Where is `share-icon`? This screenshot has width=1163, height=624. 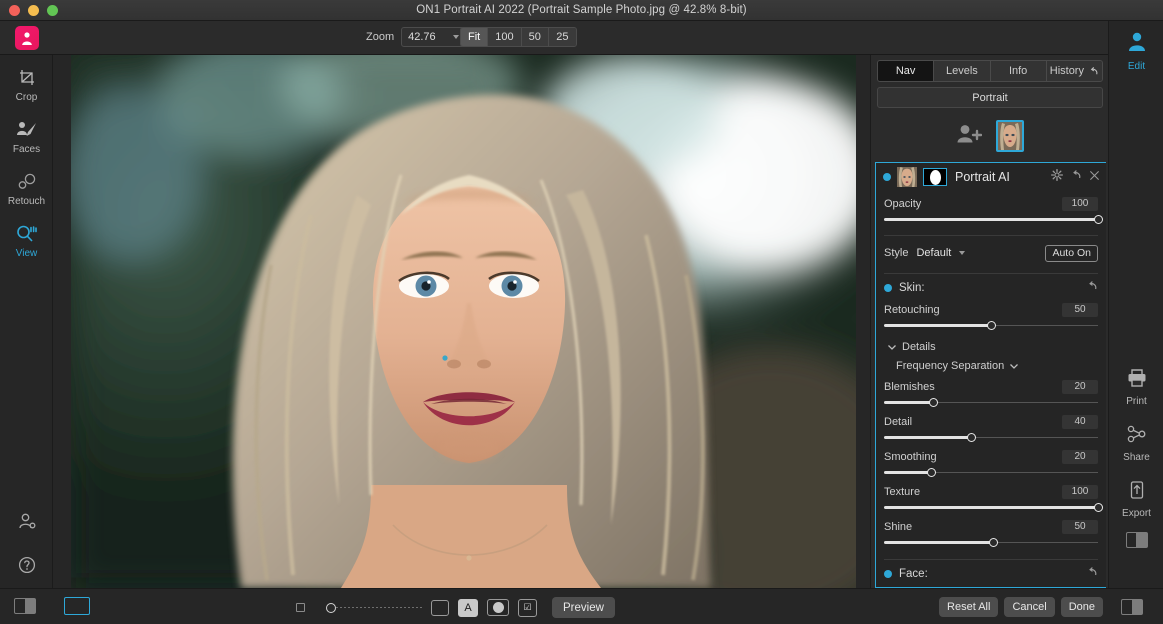 share-icon is located at coordinates (1137, 436).